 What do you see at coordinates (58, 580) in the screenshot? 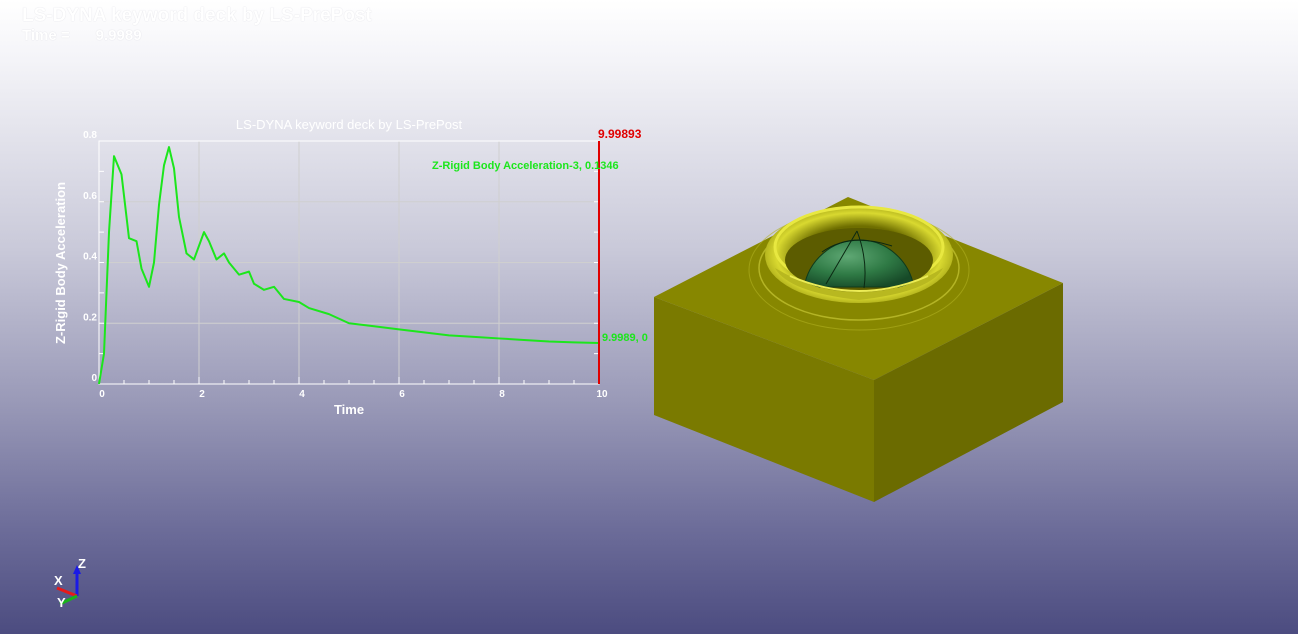
I see `x-axis-letter: X` at bounding box center [58, 580].